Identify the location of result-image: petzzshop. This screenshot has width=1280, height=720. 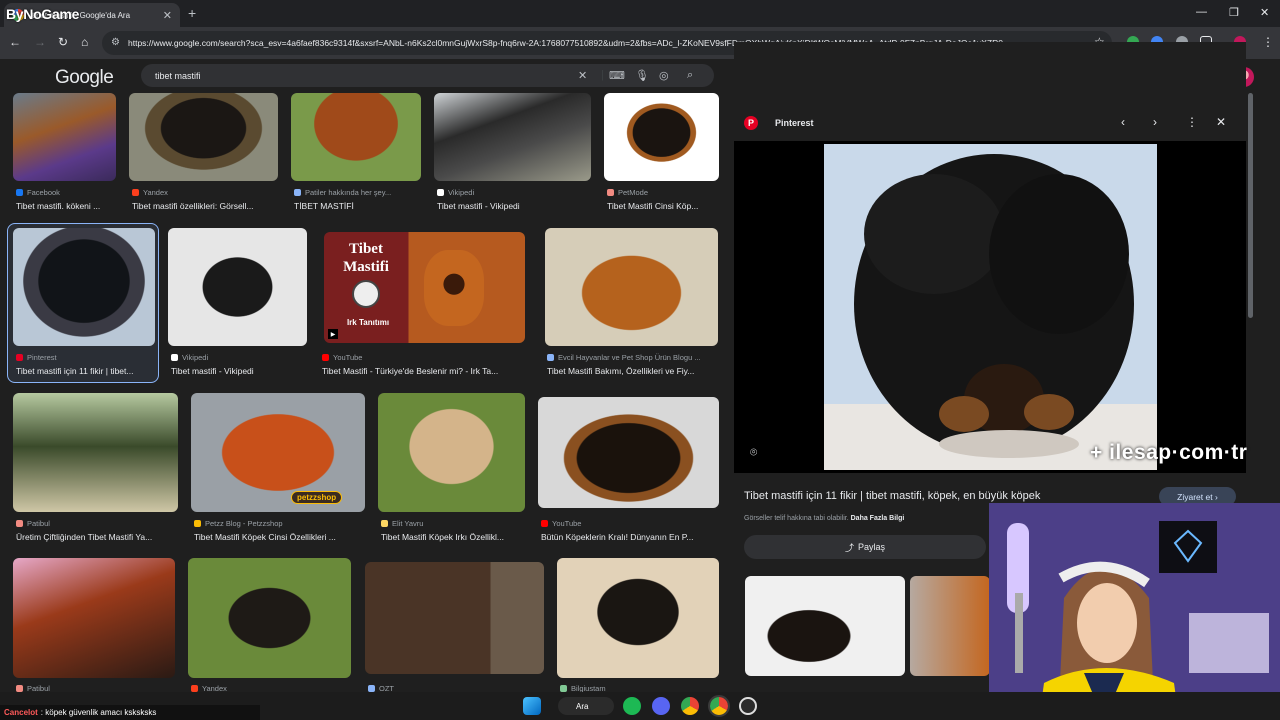
(278, 452).